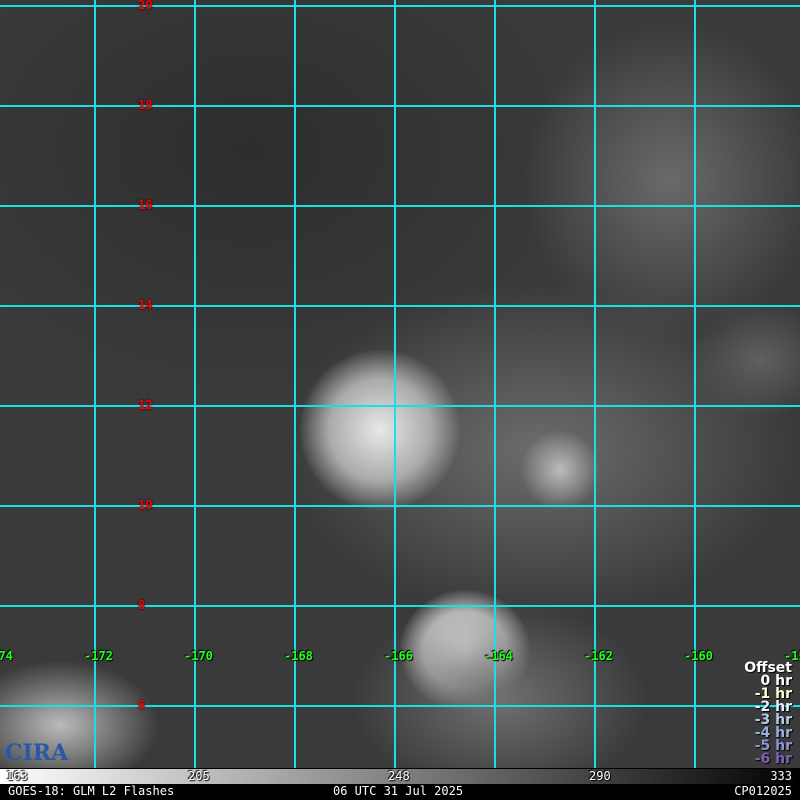  Describe the element at coordinates (198, 656) in the screenshot. I see `longitude-label: -170` at that location.